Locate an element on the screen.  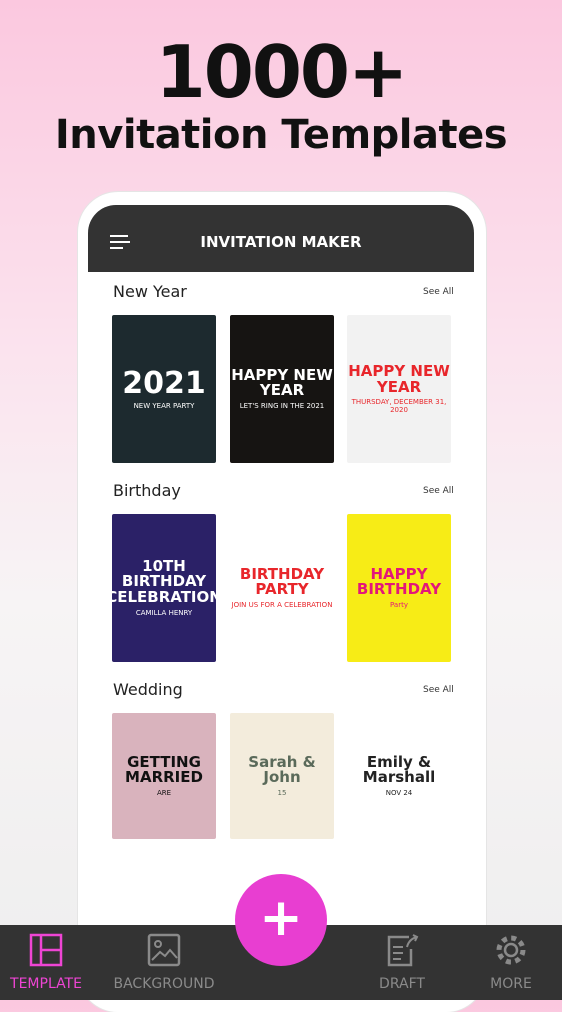
card-subtext: CAMILLA HENRY is located at coordinates (164, 612).